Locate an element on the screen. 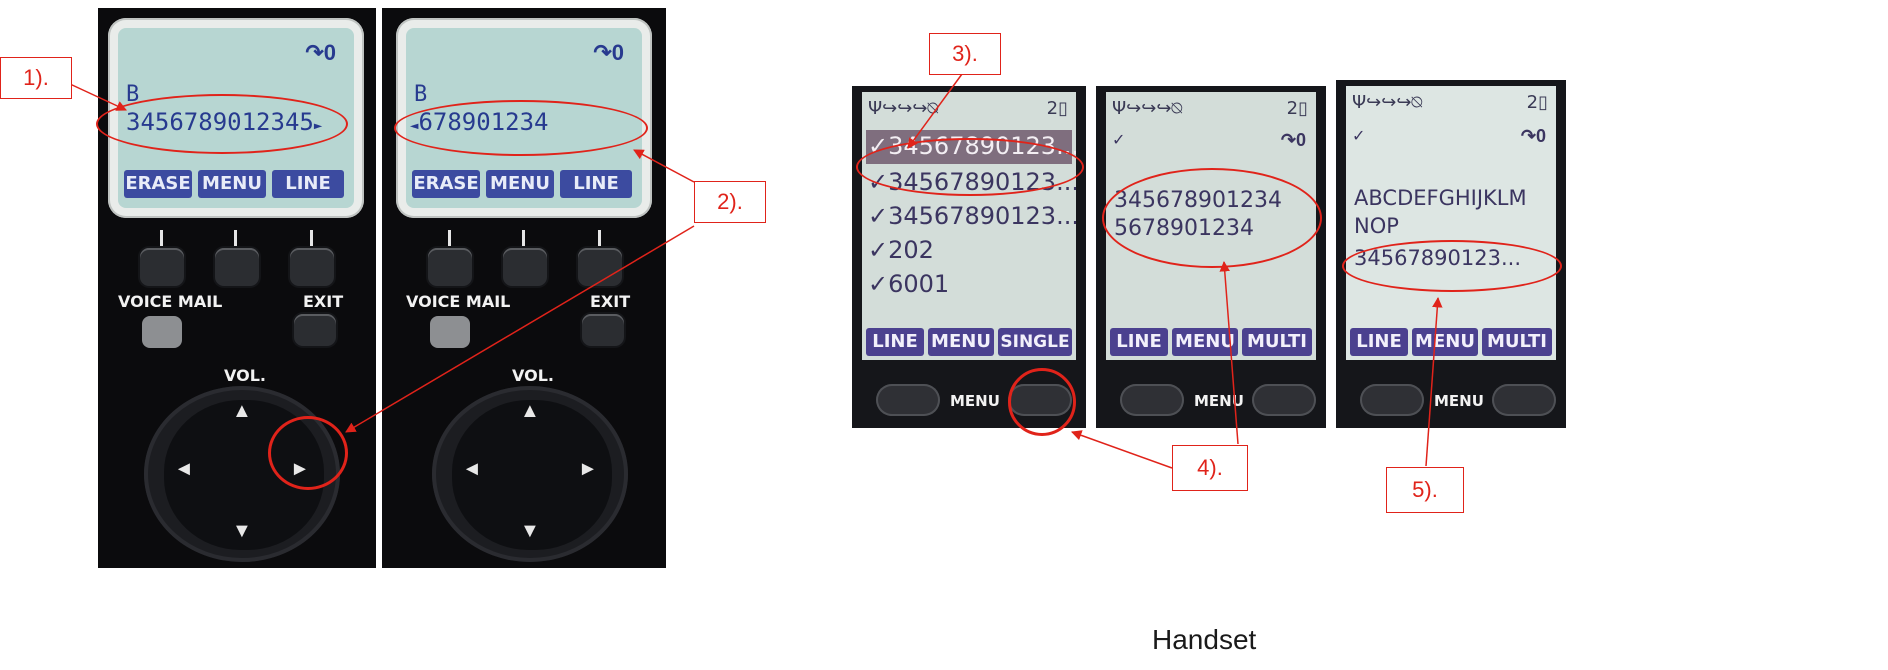 The image size is (1888, 670). arrow-4a is located at coordinates (1122, 449).